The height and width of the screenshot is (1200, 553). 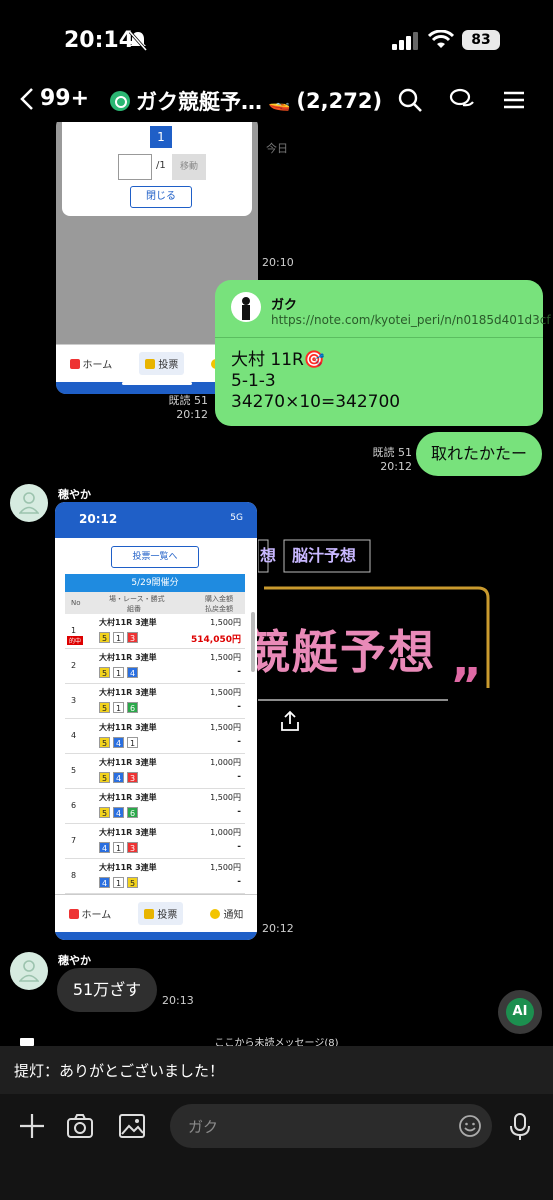 What do you see at coordinates (132, 1126) in the screenshot?
I see `image-icon` at bounding box center [132, 1126].